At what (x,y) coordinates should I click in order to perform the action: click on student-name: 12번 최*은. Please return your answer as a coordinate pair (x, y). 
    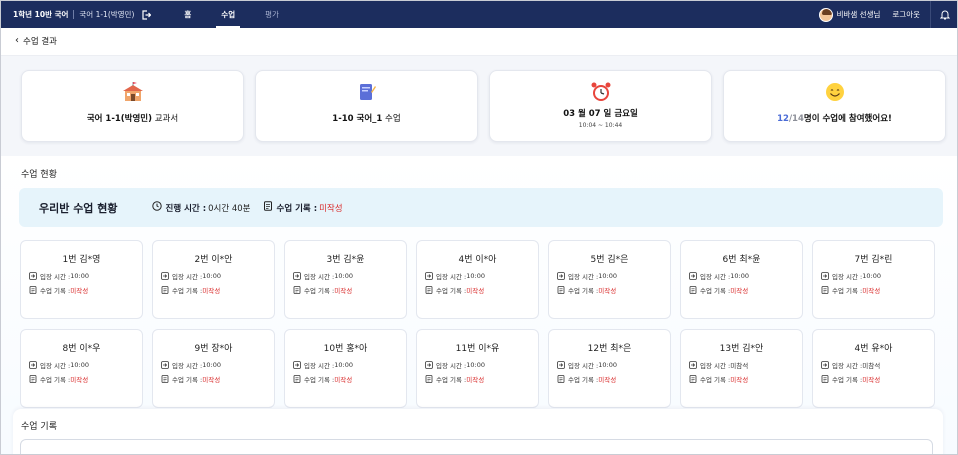
    Looking at the image, I should click on (609, 349).